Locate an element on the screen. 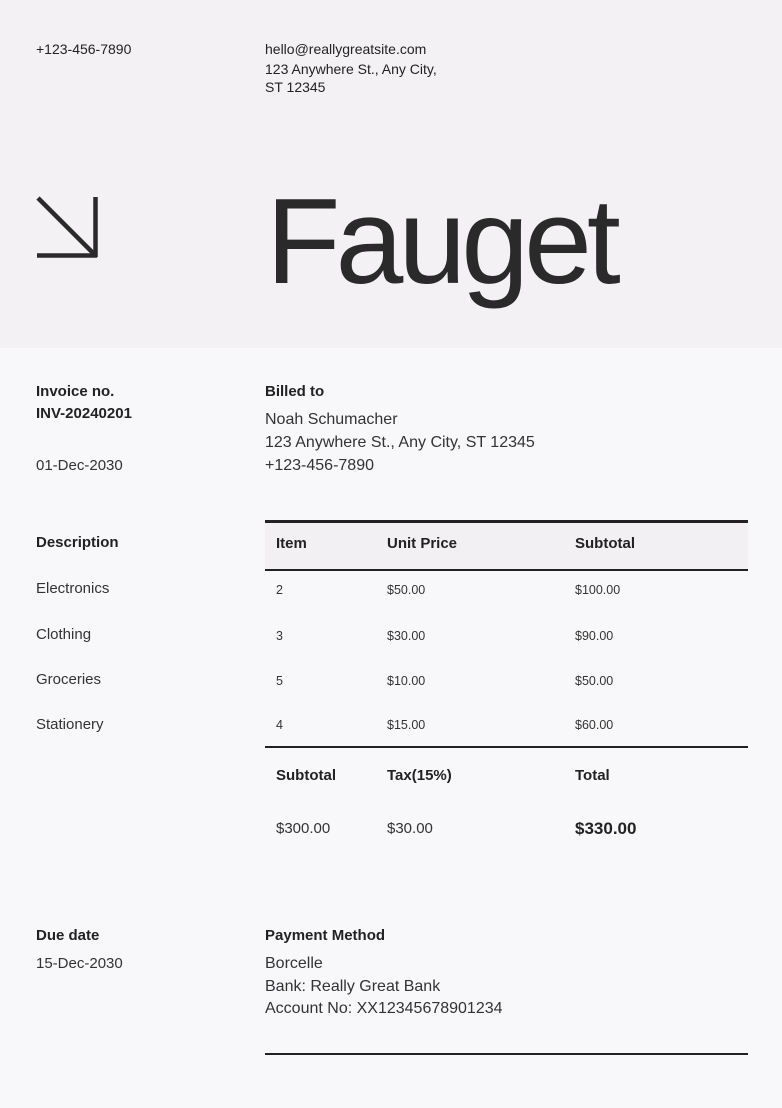 Image resolution: width=782 pixels, height=1108 pixels. row-subtotal: $60.00 is located at coordinates (594, 725).